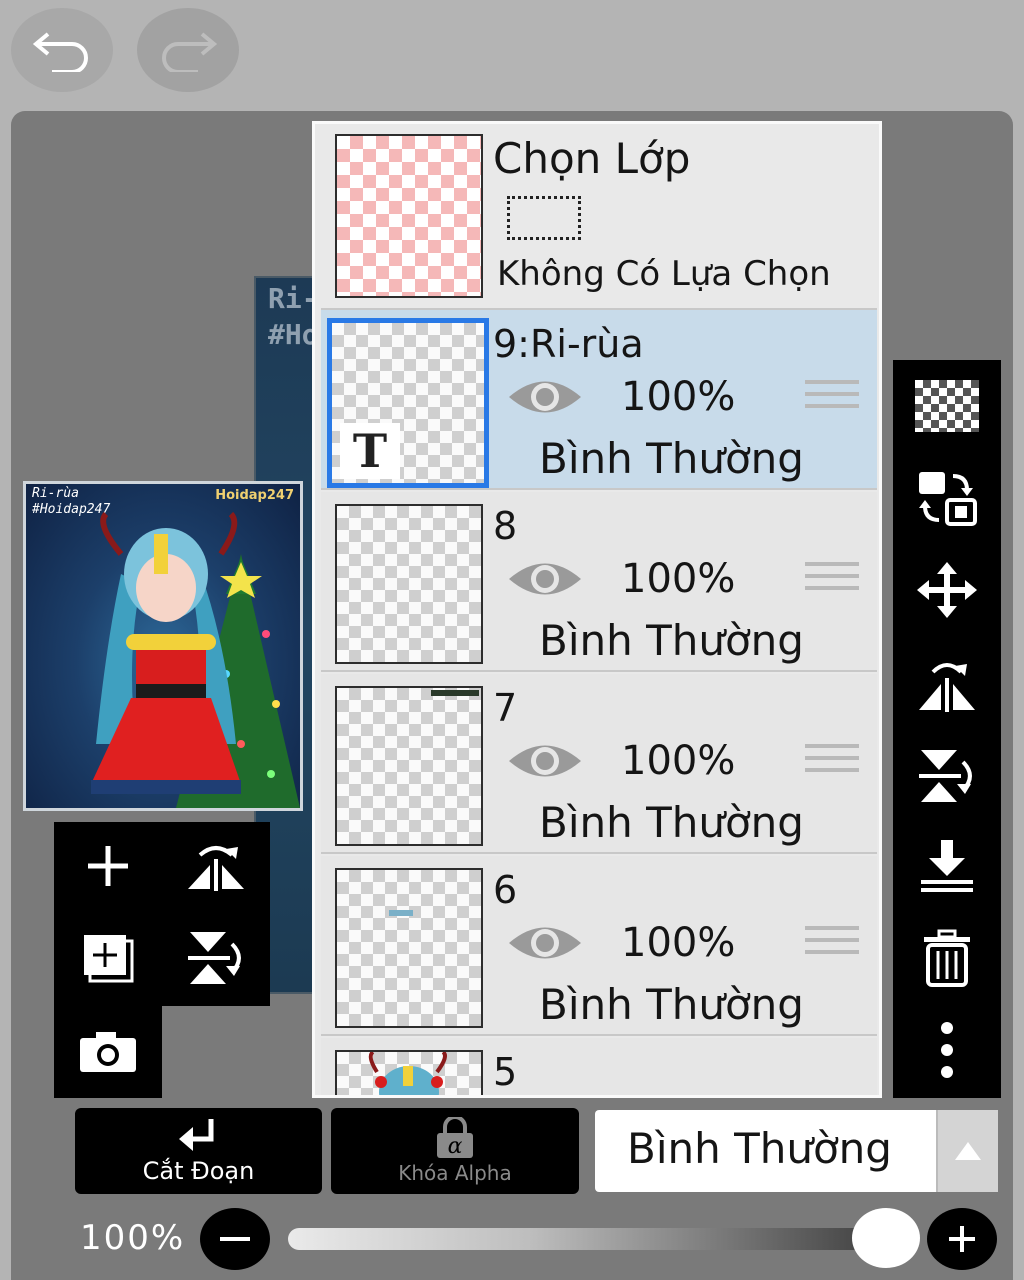 The height and width of the screenshot is (1280, 1024). I want to click on blend-mode-value: Bình Thường, so click(759, 1148).